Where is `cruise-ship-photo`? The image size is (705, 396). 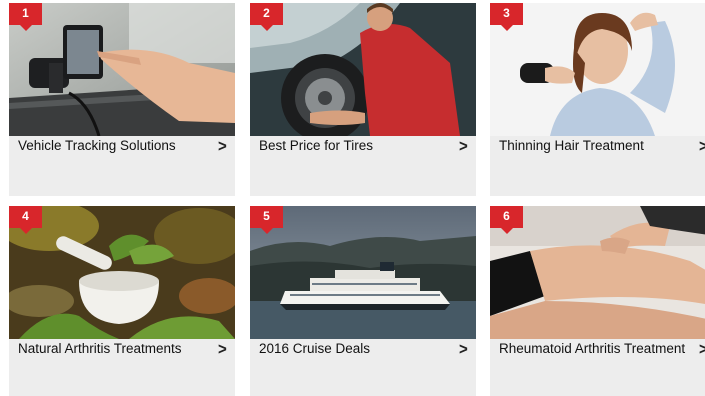 cruise-ship-photo is located at coordinates (363, 272).